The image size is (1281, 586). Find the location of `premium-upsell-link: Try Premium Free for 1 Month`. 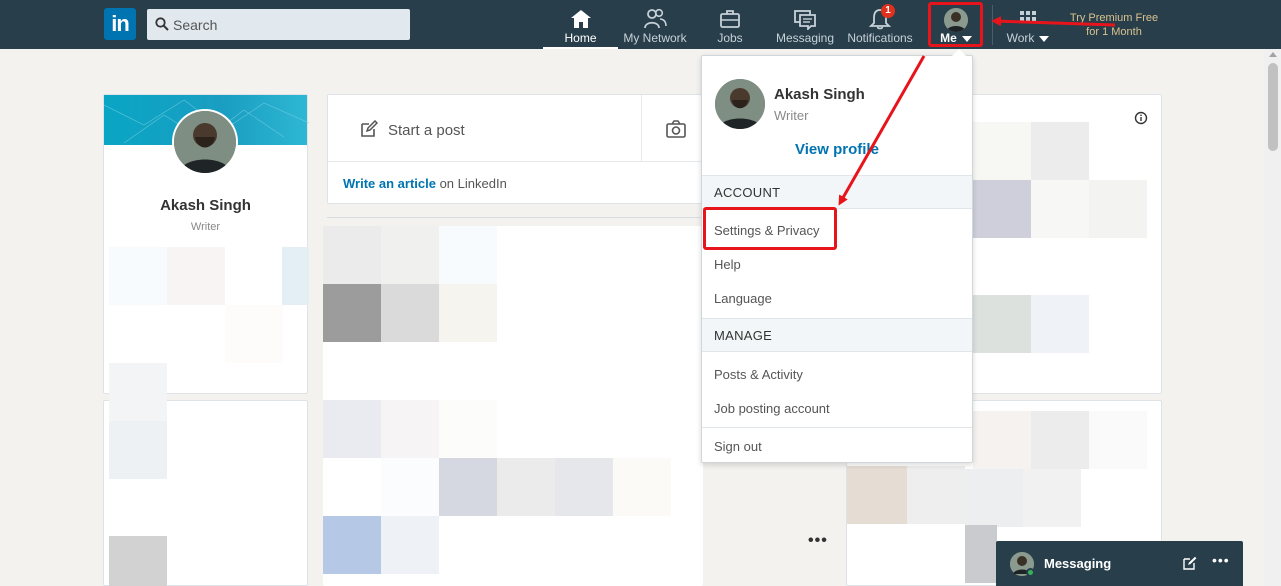

premium-upsell-link: Try Premium Free for 1 Month is located at coordinates (1114, 25).